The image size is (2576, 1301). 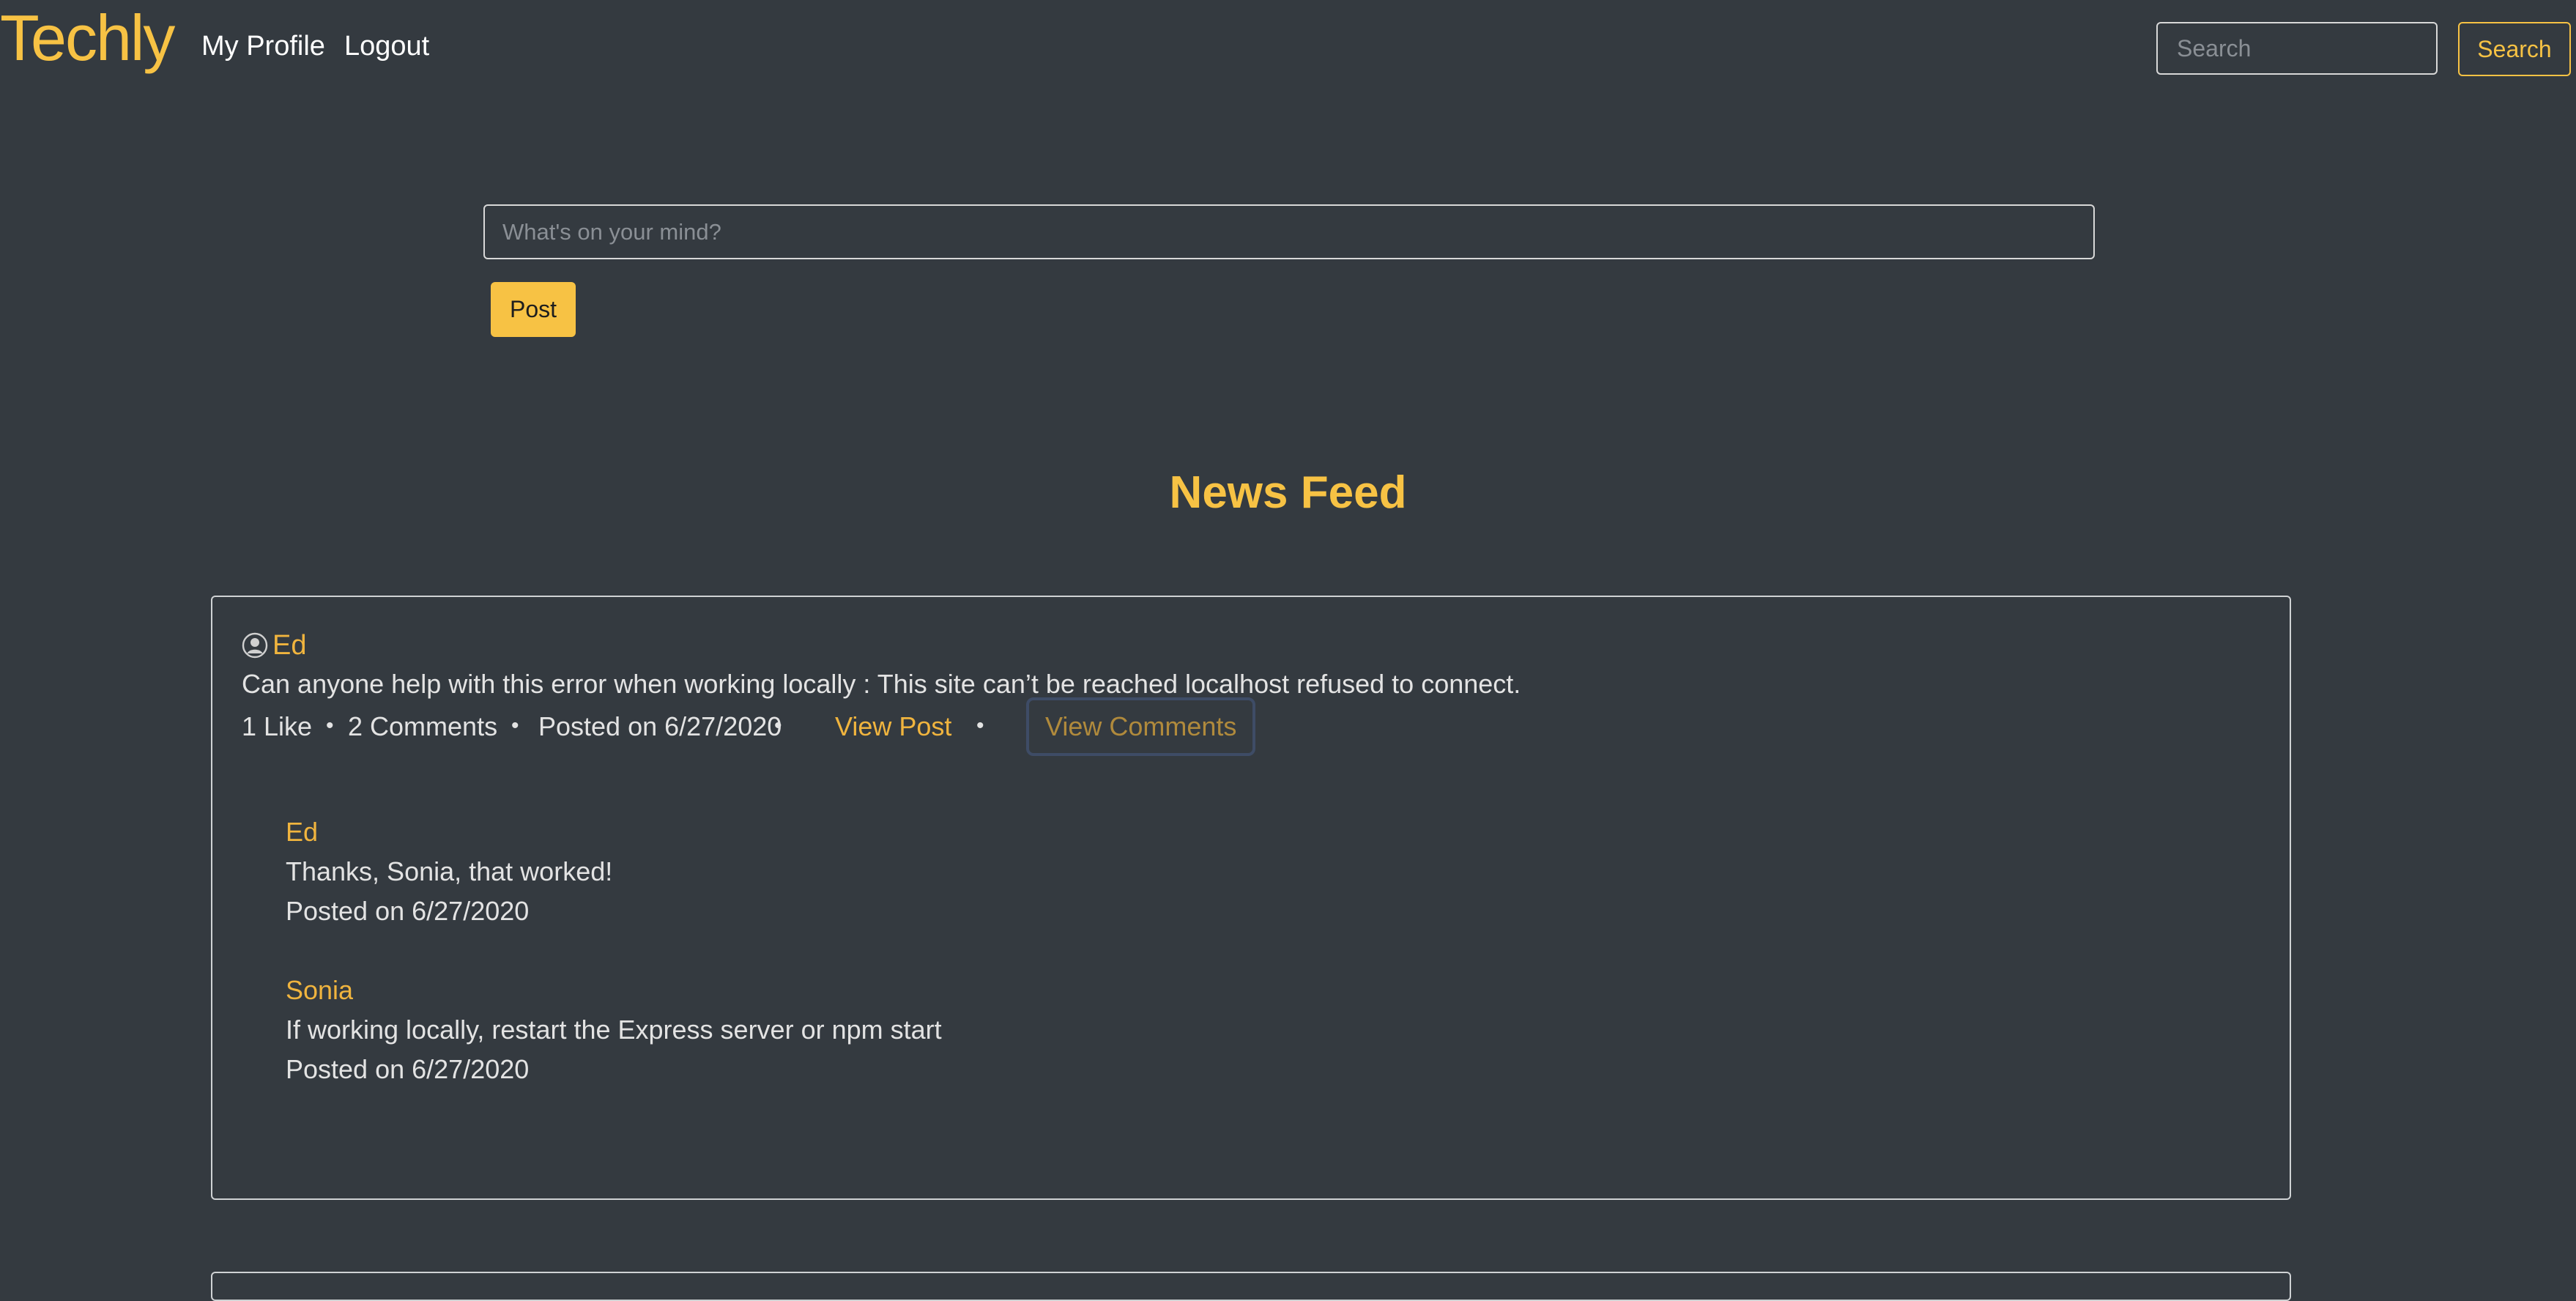 What do you see at coordinates (255, 645) in the screenshot?
I see `user-circle-icon` at bounding box center [255, 645].